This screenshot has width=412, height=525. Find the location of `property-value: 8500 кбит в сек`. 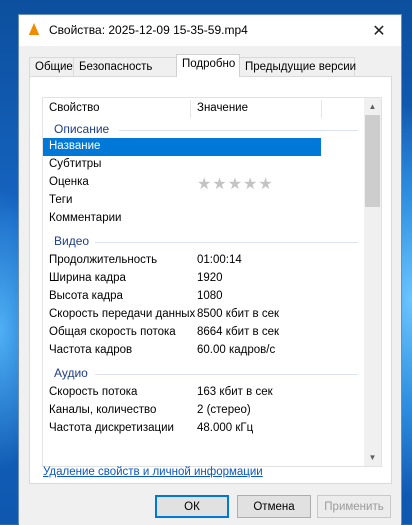

property-value: 8500 кбит в сек is located at coordinates (238, 314).